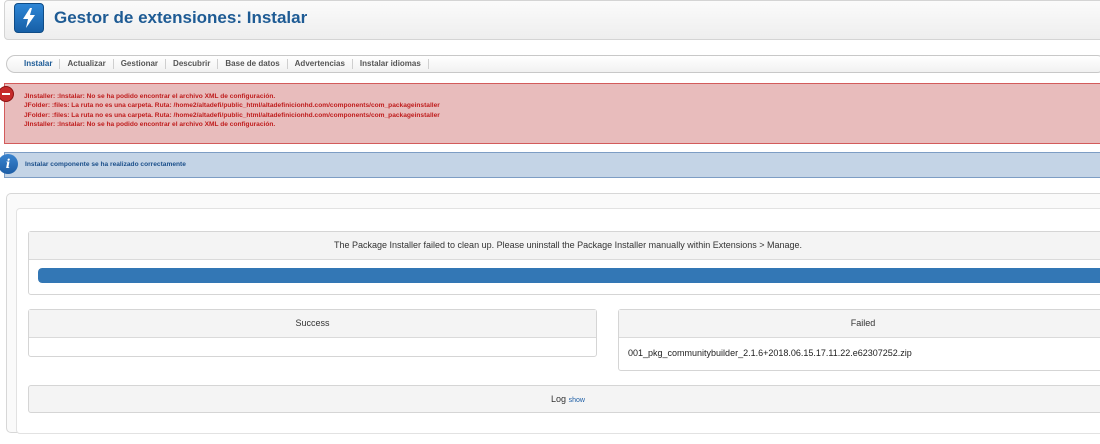  Describe the element at coordinates (859, 340) in the screenshot. I see `failed-box: Failed` at that location.